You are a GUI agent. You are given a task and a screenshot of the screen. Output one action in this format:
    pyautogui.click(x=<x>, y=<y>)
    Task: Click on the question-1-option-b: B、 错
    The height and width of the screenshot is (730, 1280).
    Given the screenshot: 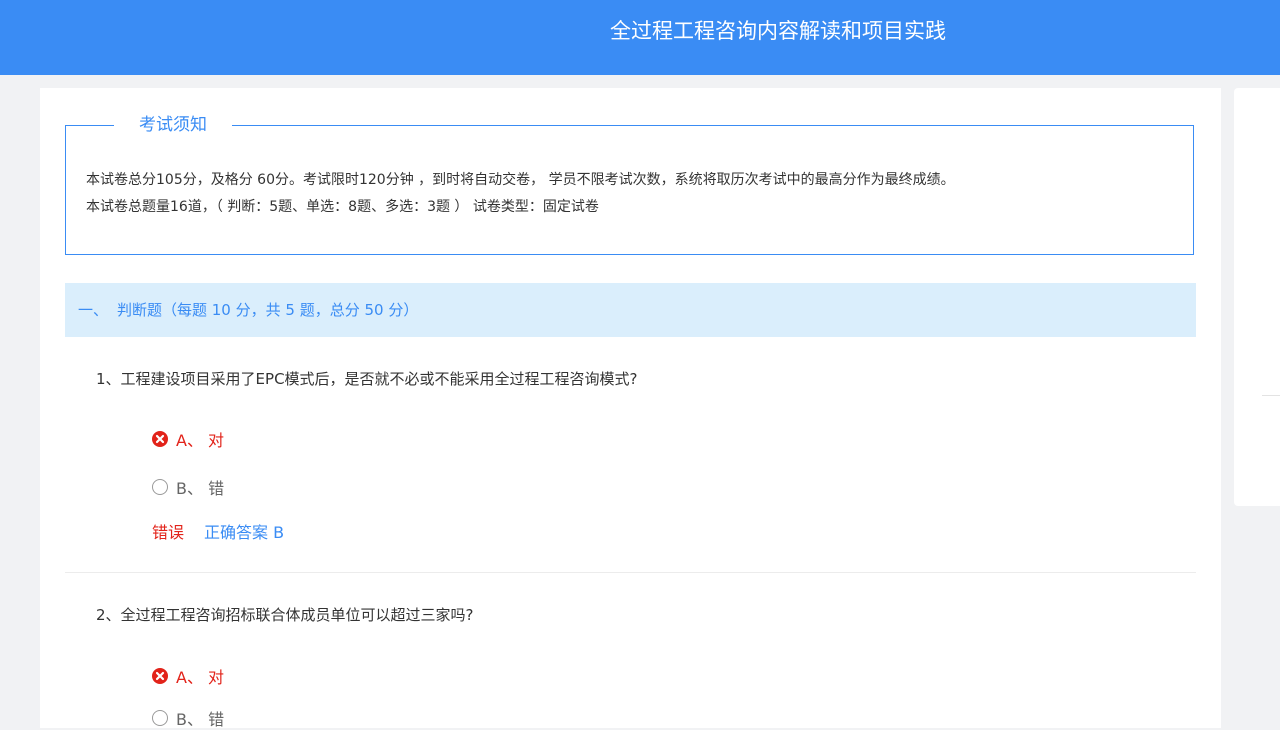 What is the action you would take?
    pyautogui.click(x=188, y=487)
    